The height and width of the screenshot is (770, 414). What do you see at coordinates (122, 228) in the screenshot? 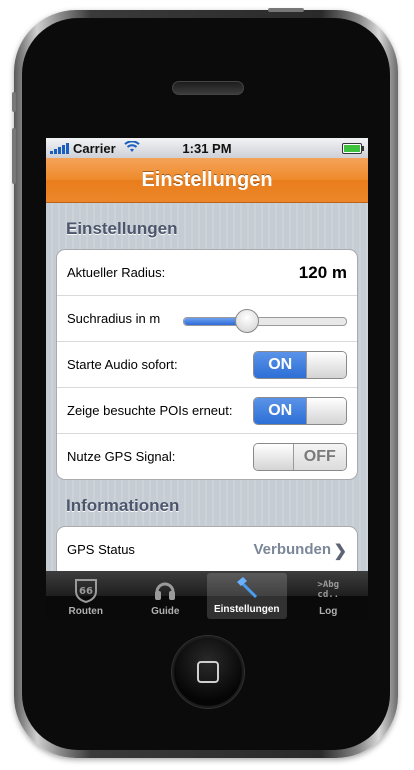
I see `section-title-einstellungen: Einstellungen` at bounding box center [122, 228].